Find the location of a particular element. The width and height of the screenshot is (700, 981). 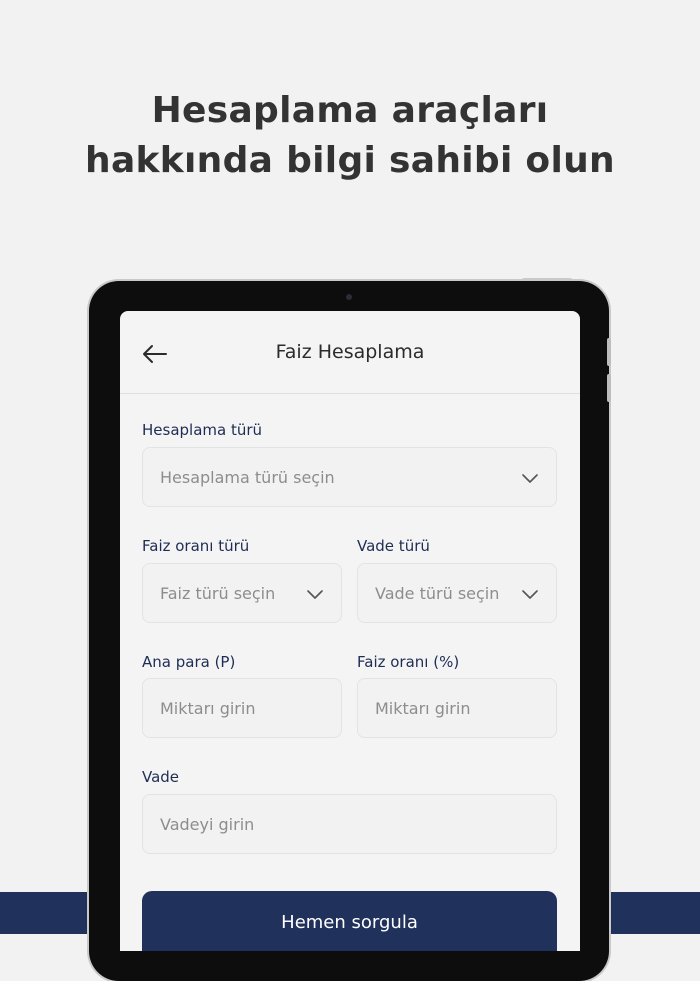

submit-query-label: Hemen sorgula is located at coordinates (349, 922).